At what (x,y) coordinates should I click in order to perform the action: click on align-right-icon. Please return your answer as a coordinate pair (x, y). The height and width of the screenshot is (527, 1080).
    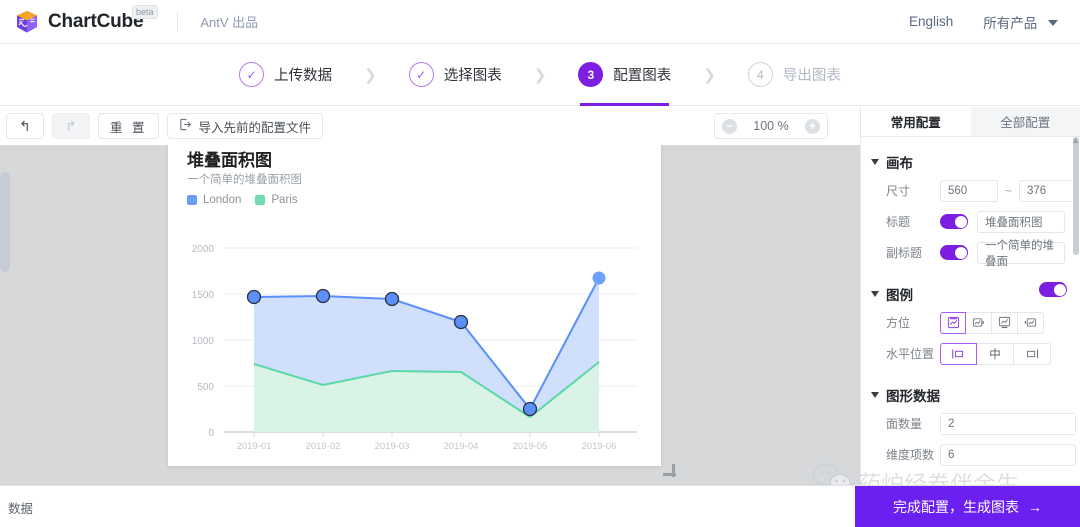
    Looking at the image, I should click on (1033, 353).